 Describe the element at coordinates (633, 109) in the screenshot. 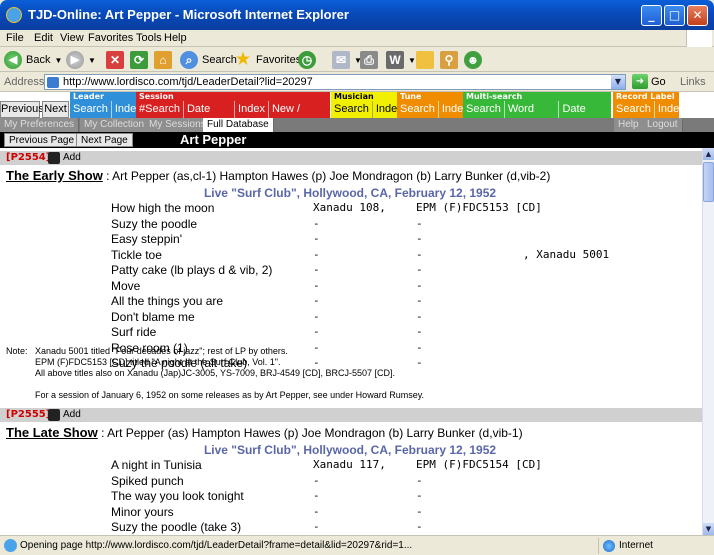

I see `label-search-link: Search` at that location.